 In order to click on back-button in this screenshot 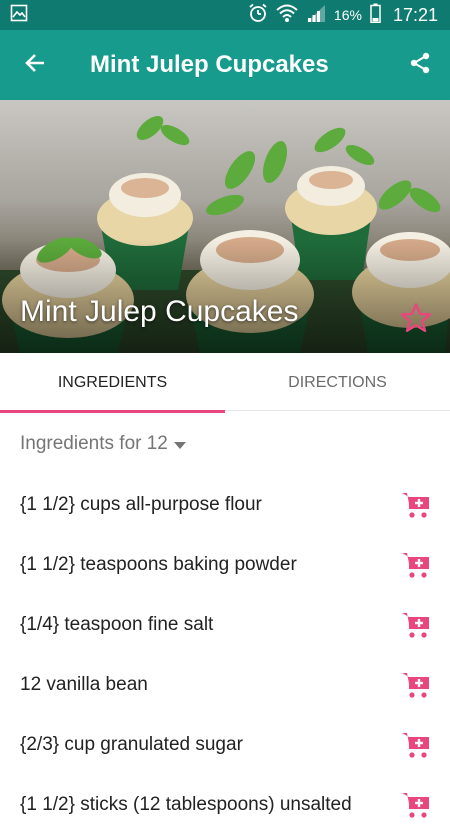, I will do `click(35, 65)`.